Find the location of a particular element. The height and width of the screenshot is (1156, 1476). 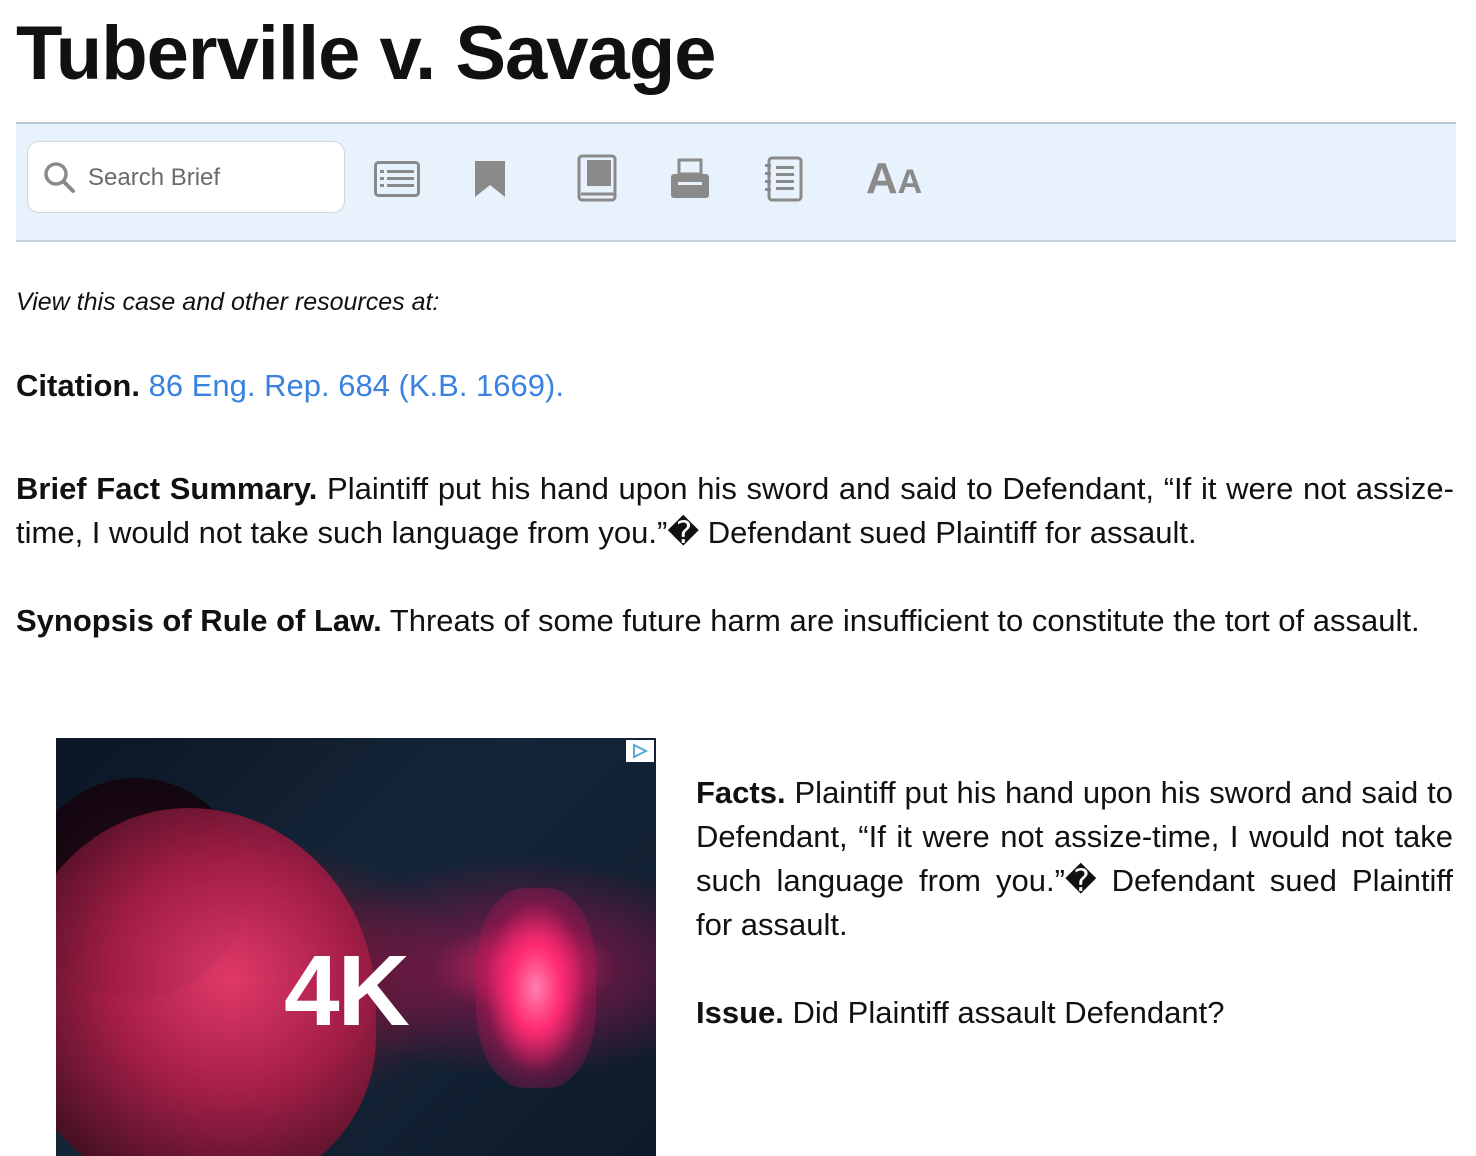

bookmark-icon is located at coordinates (490, 179).